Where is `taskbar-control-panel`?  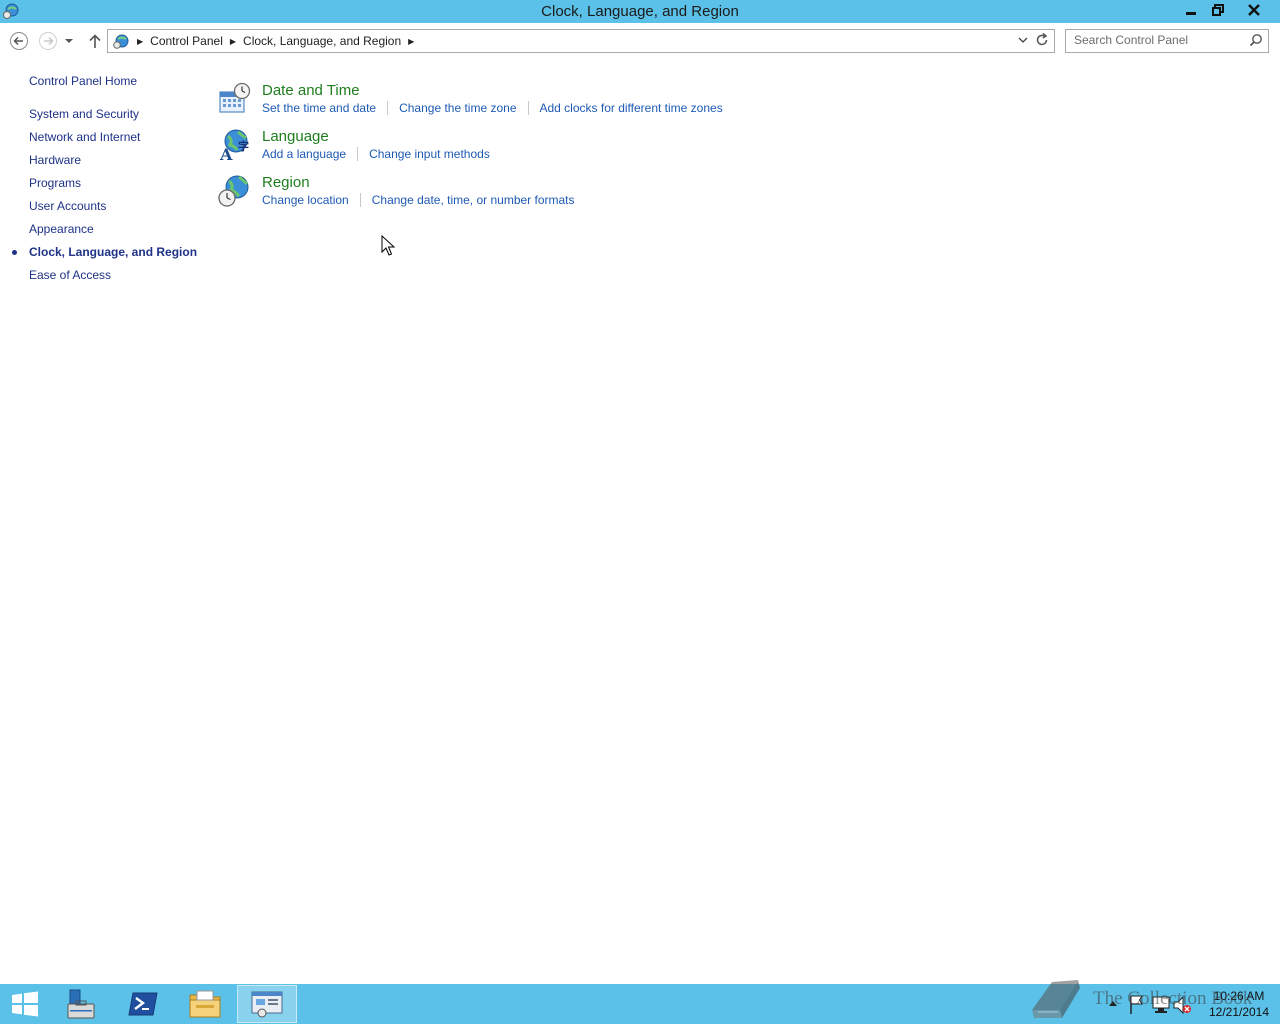
taskbar-control-panel is located at coordinates (267, 1004).